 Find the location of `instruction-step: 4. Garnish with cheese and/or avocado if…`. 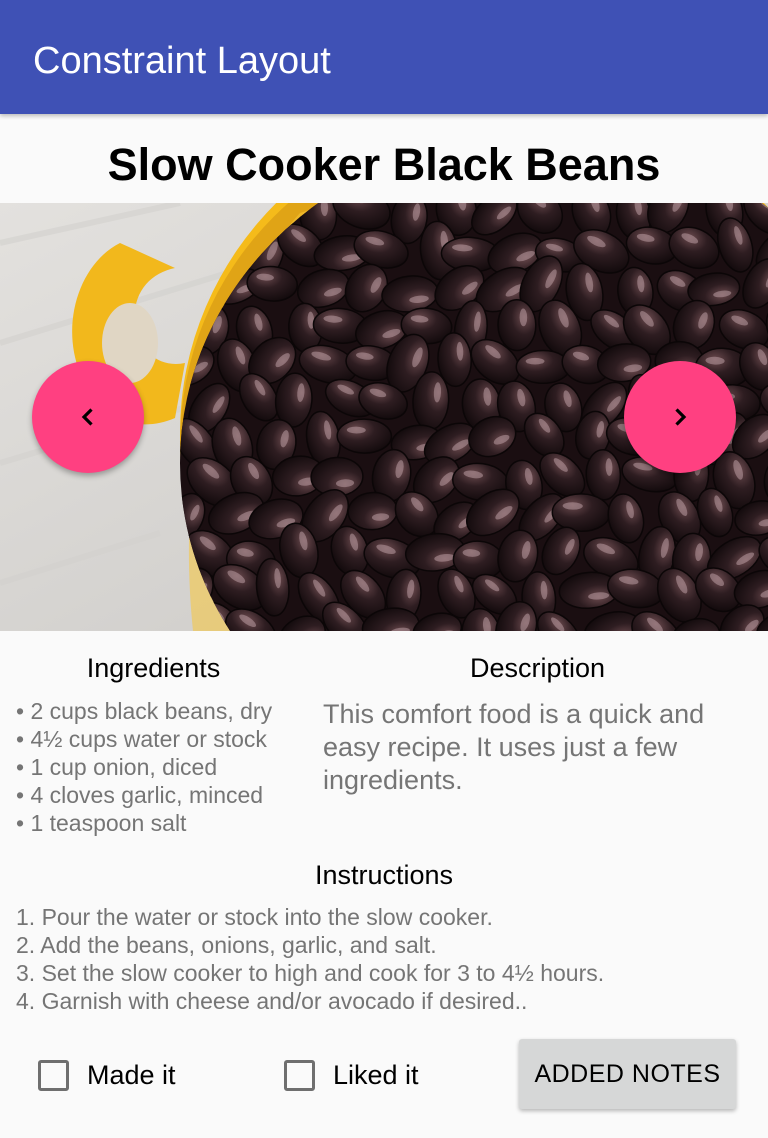

instruction-step: 4. Garnish with cheese and/or avocado if… is located at coordinates (272, 1001).